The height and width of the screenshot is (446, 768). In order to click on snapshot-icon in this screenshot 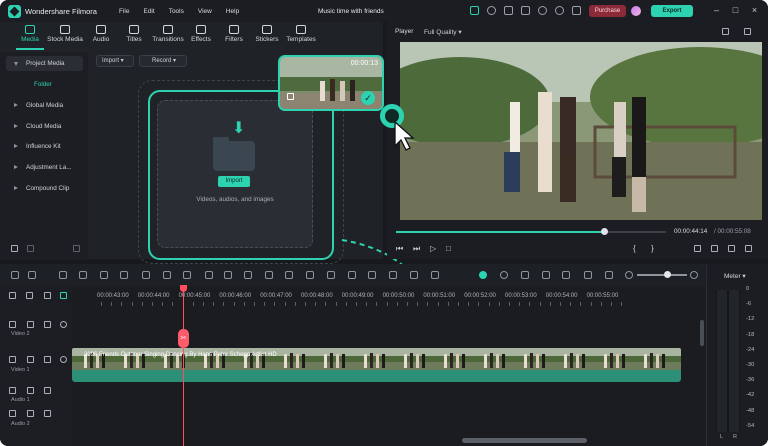, I will do `click(747, 31)`.